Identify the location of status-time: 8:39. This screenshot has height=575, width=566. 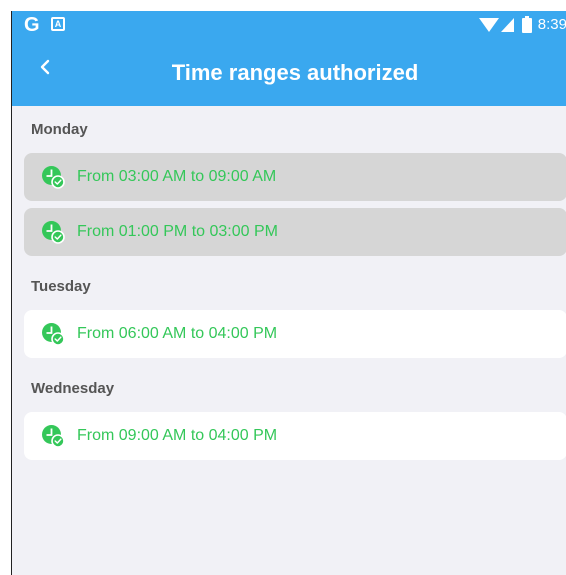
(551, 24).